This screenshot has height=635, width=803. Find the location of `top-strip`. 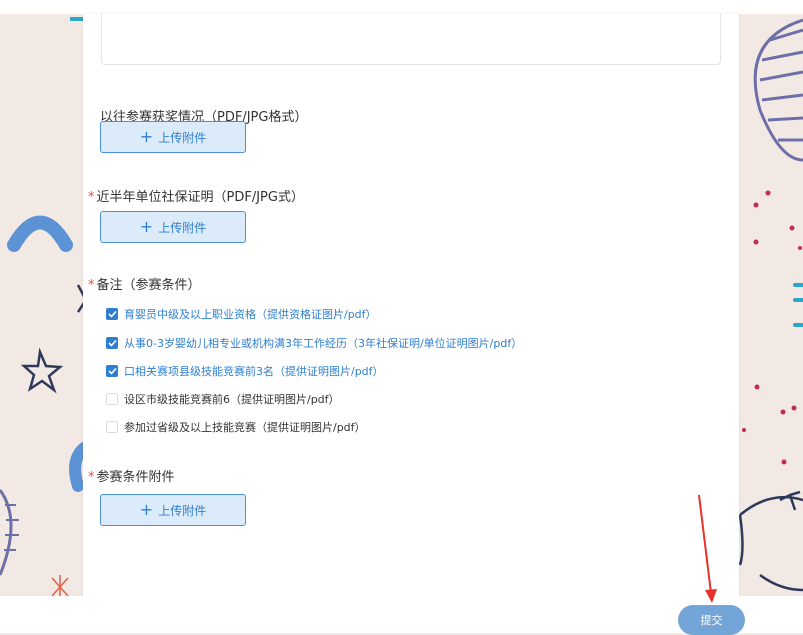

top-strip is located at coordinates (401, 7).